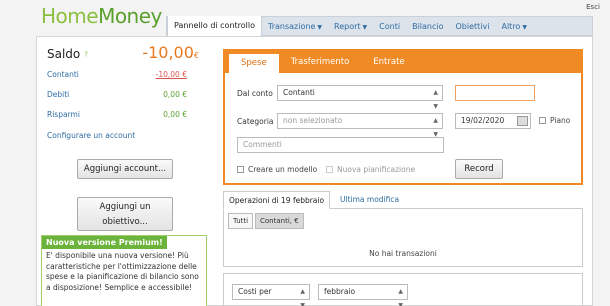 The height and width of the screenshot is (306, 610). Describe the element at coordinates (130, 16) in the screenshot. I see `logo-money-text: Money` at that location.